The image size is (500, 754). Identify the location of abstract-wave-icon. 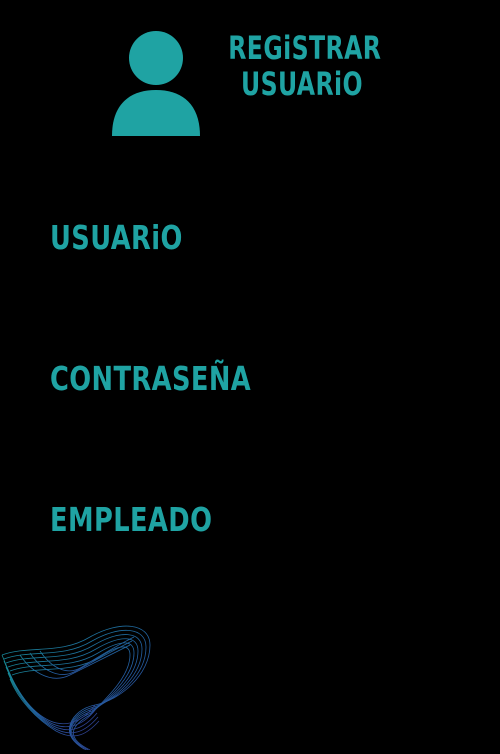
(85, 683).